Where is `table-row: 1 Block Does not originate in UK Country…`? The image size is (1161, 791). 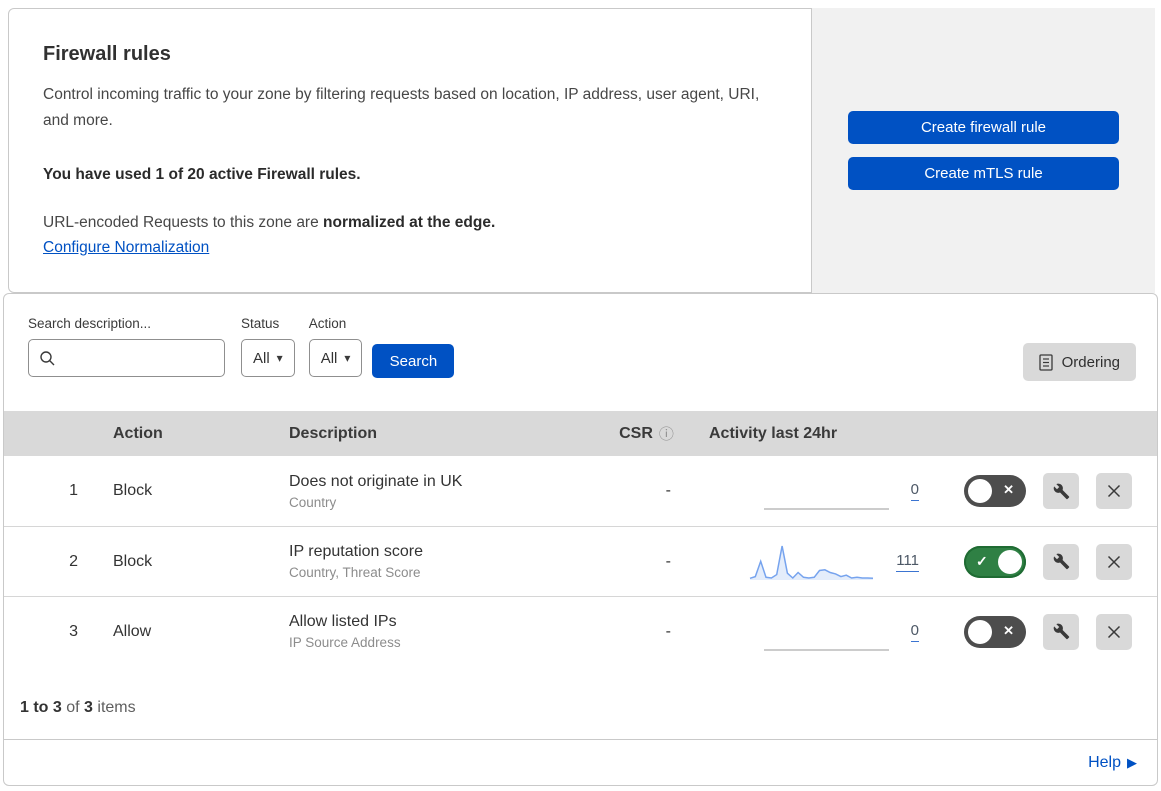
table-row: 1 Block Does not originate in UK Country… is located at coordinates (580, 491).